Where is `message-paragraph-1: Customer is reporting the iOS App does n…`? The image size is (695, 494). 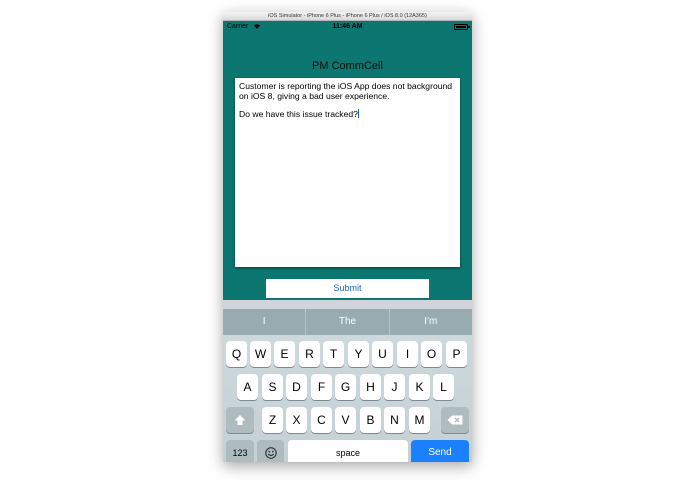 message-paragraph-1: Customer is reporting the iOS App does n… is located at coordinates (346, 91).